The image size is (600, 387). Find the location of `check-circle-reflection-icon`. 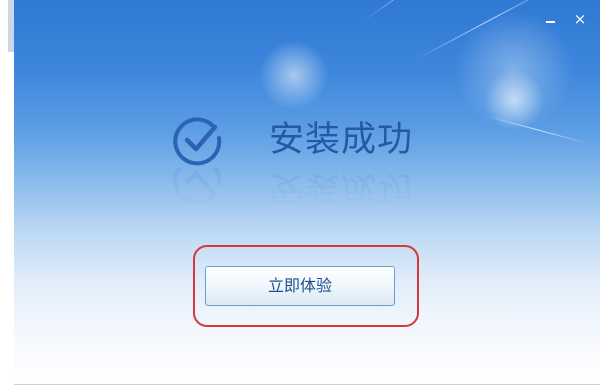

check-circle-reflection-icon is located at coordinates (197, 186).